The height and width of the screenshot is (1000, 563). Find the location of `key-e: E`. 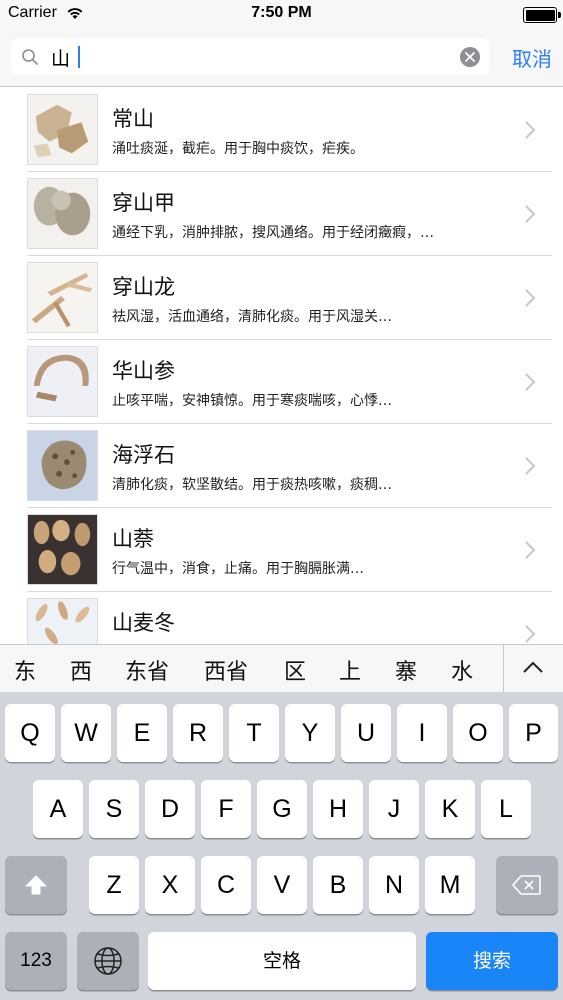

key-e: E is located at coordinates (142, 733).